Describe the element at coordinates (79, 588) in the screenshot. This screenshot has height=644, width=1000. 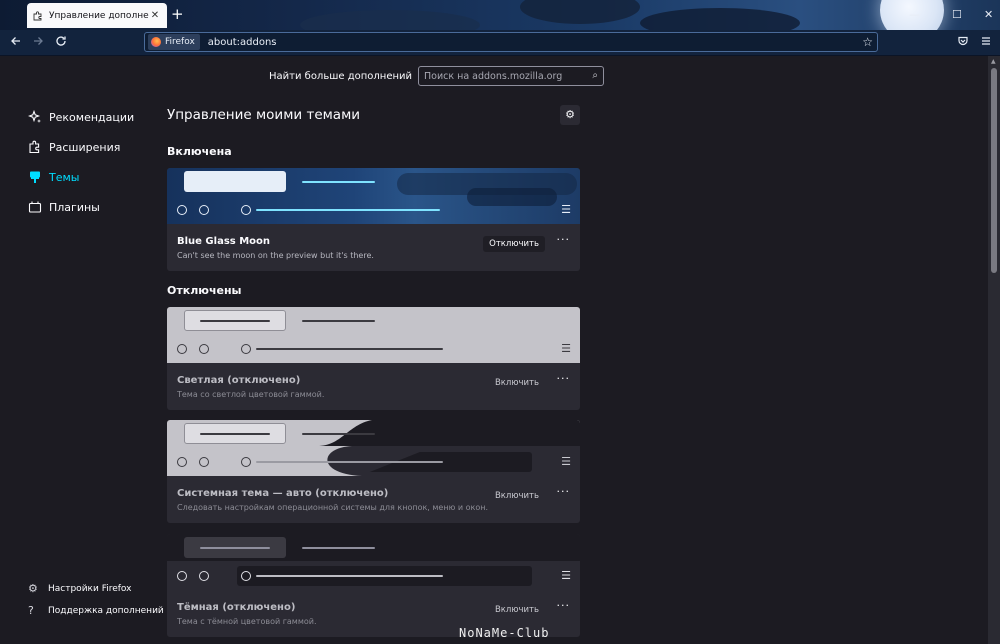
I see `firefox-settings-link: ⚙ Настройки Firefox` at that location.